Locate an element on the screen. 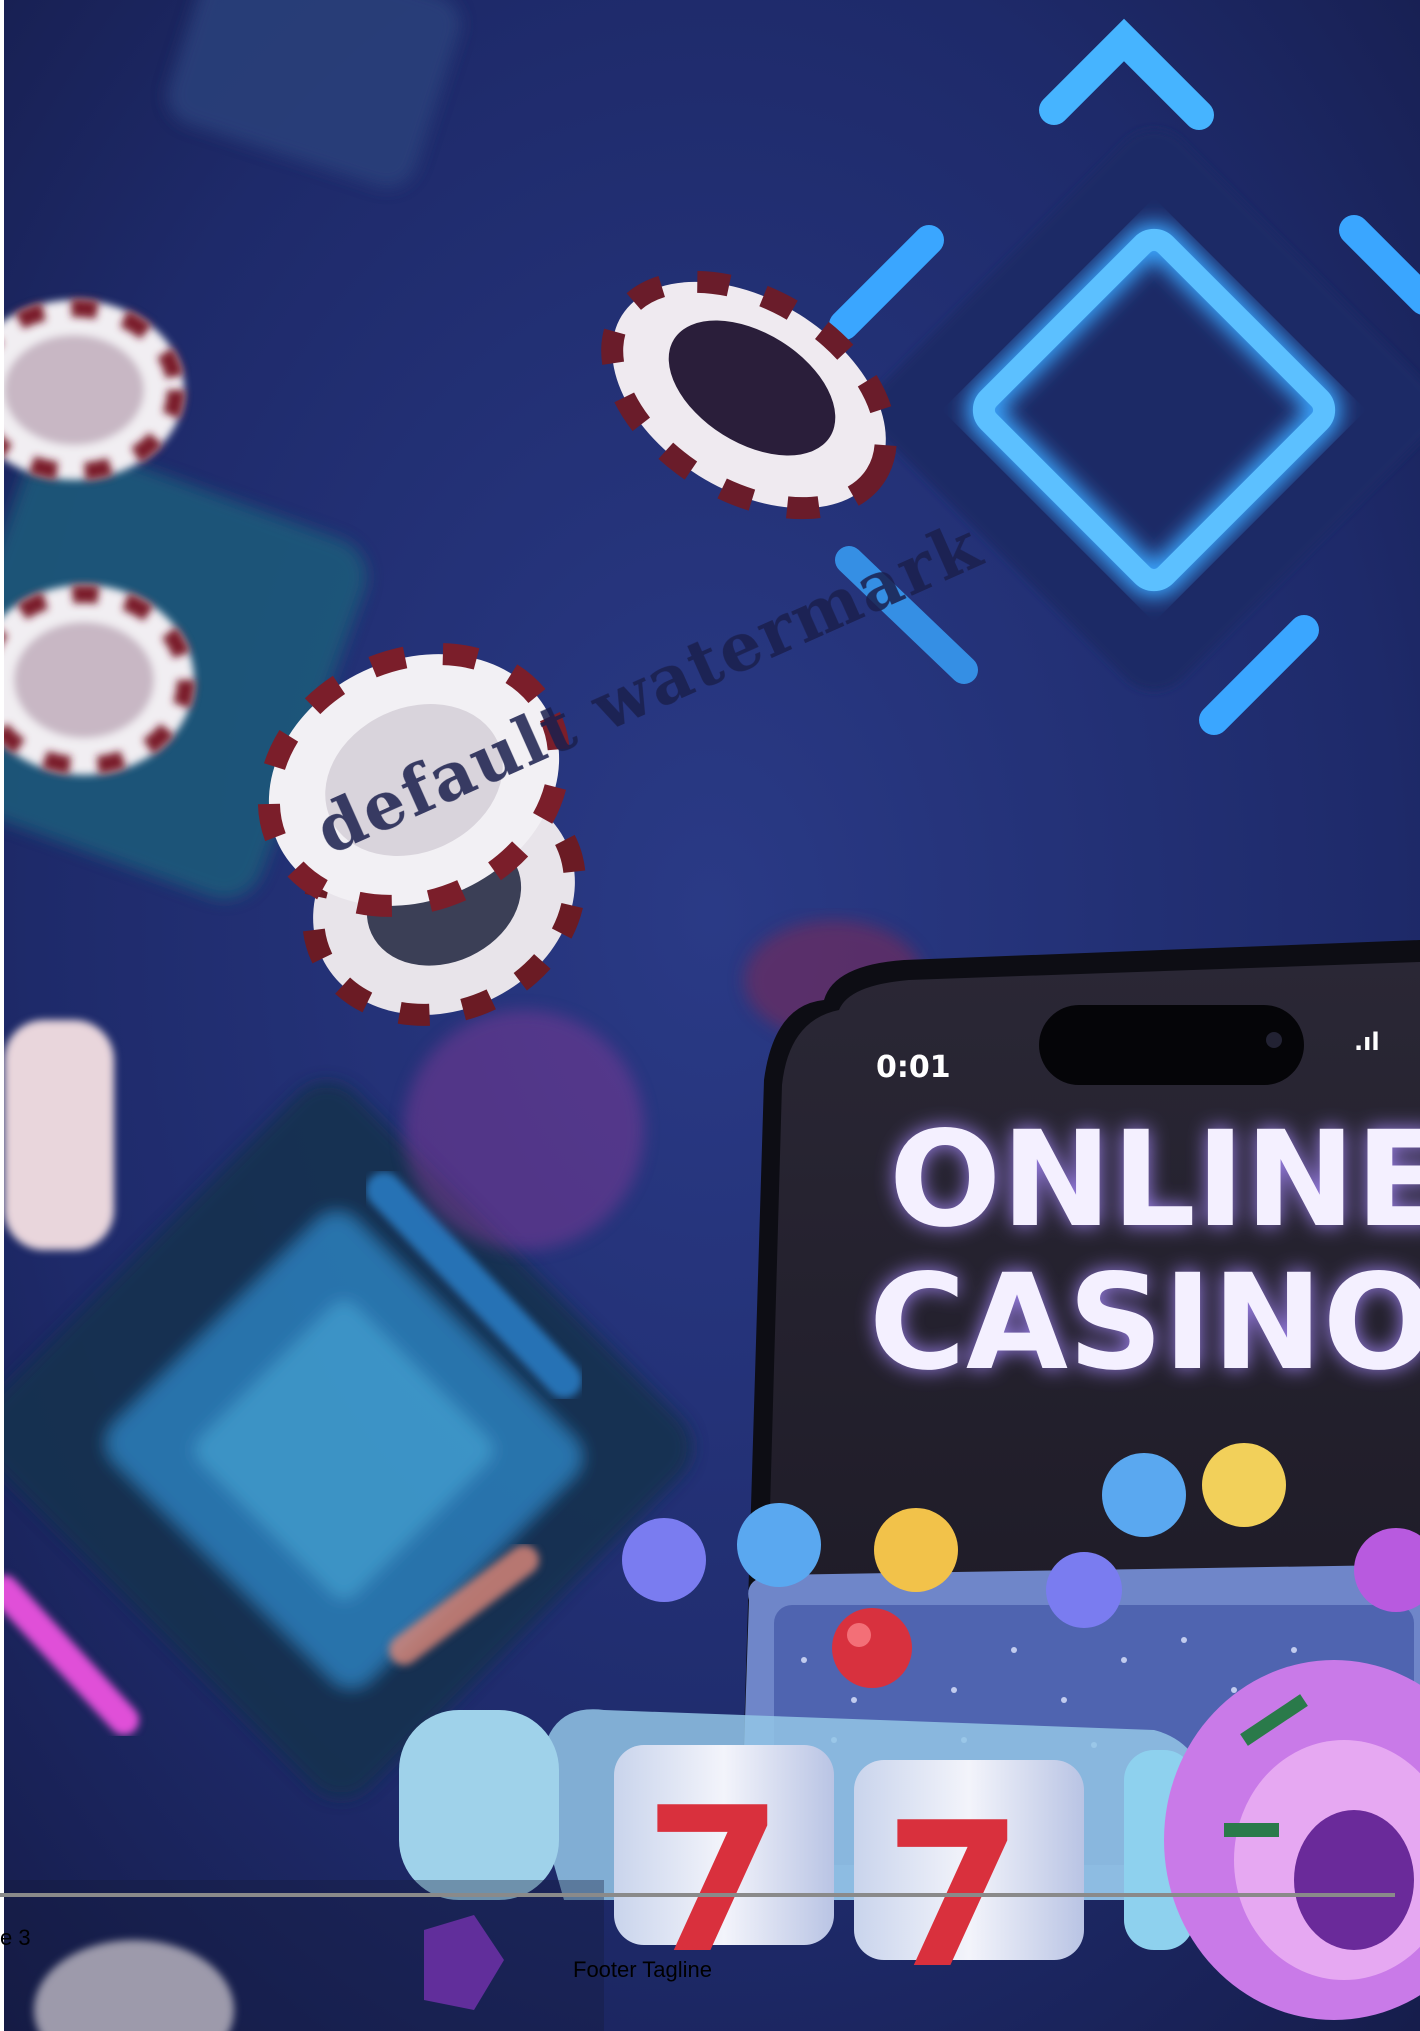 The width and height of the screenshot is (1420, 2031). footer-tagline: Footer Tagline is located at coordinates (643, 1969).